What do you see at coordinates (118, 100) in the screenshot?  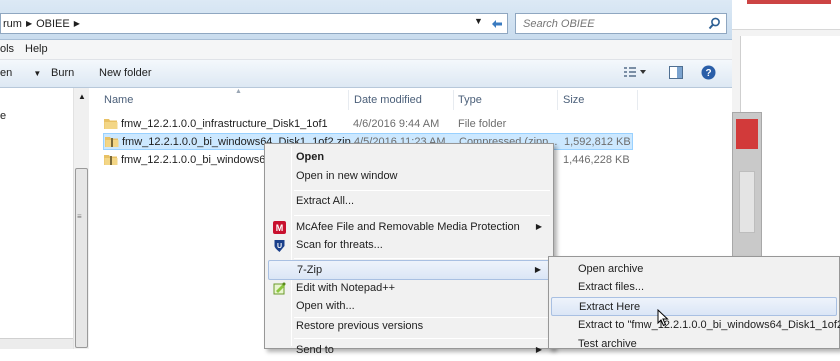 I see `column-header-name: Name` at bounding box center [118, 100].